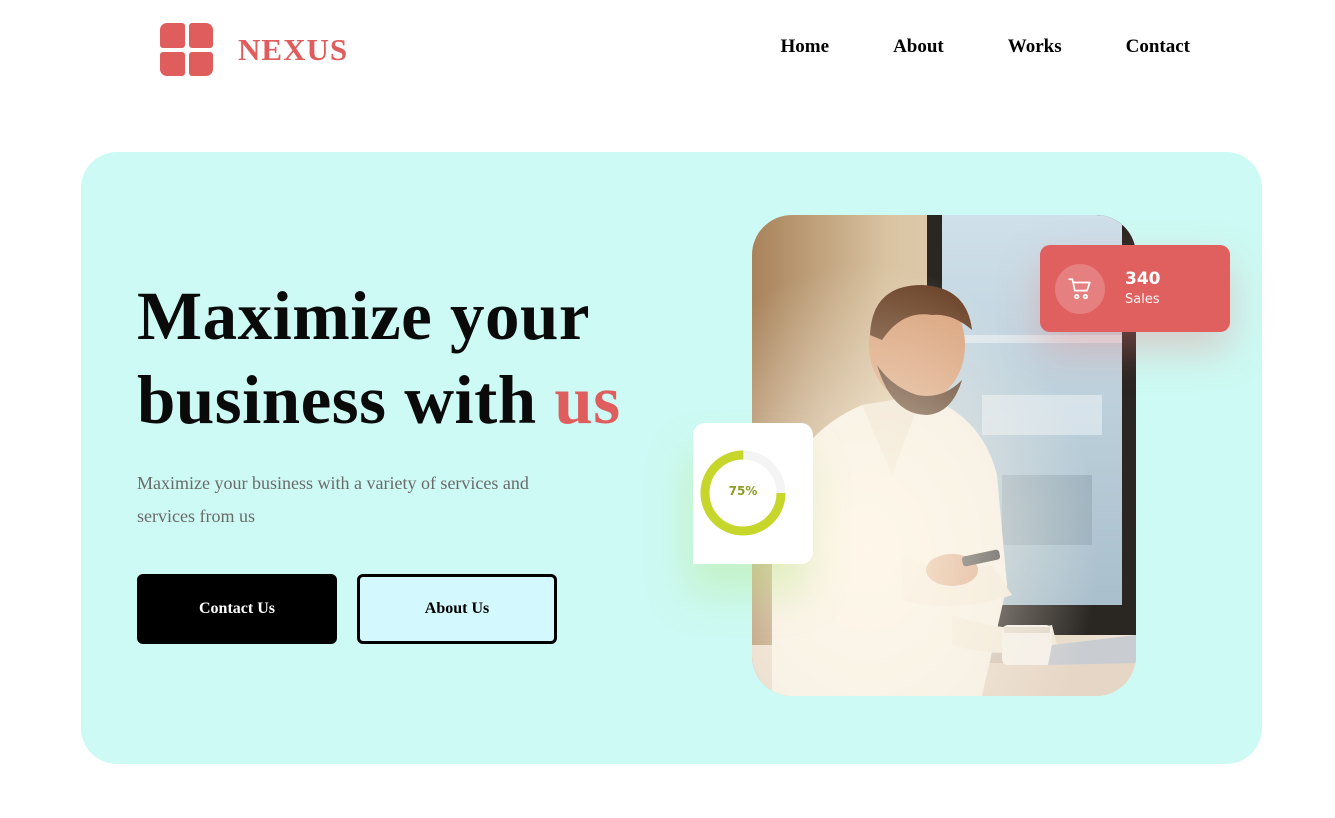 The height and width of the screenshot is (818, 1335). I want to click on shopping-cart-icon, so click(1080, 288).